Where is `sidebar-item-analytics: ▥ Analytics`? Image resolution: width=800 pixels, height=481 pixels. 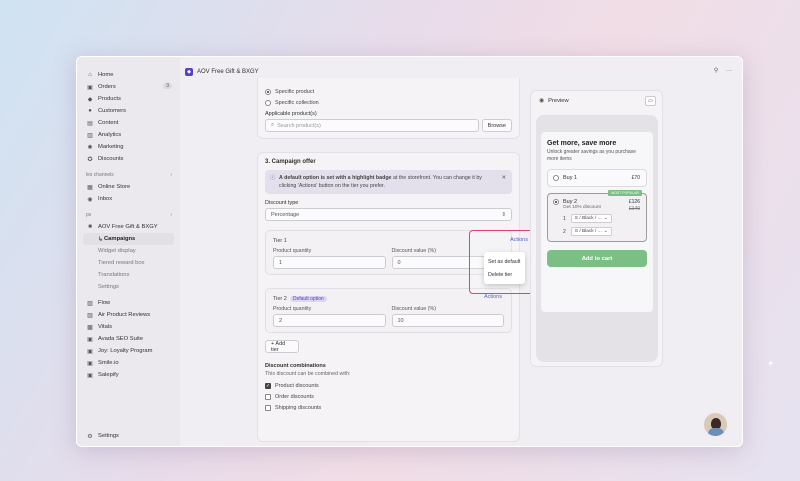
sidebar-item-analytics: ▥ Analytics is located at coordinates (128, 135).